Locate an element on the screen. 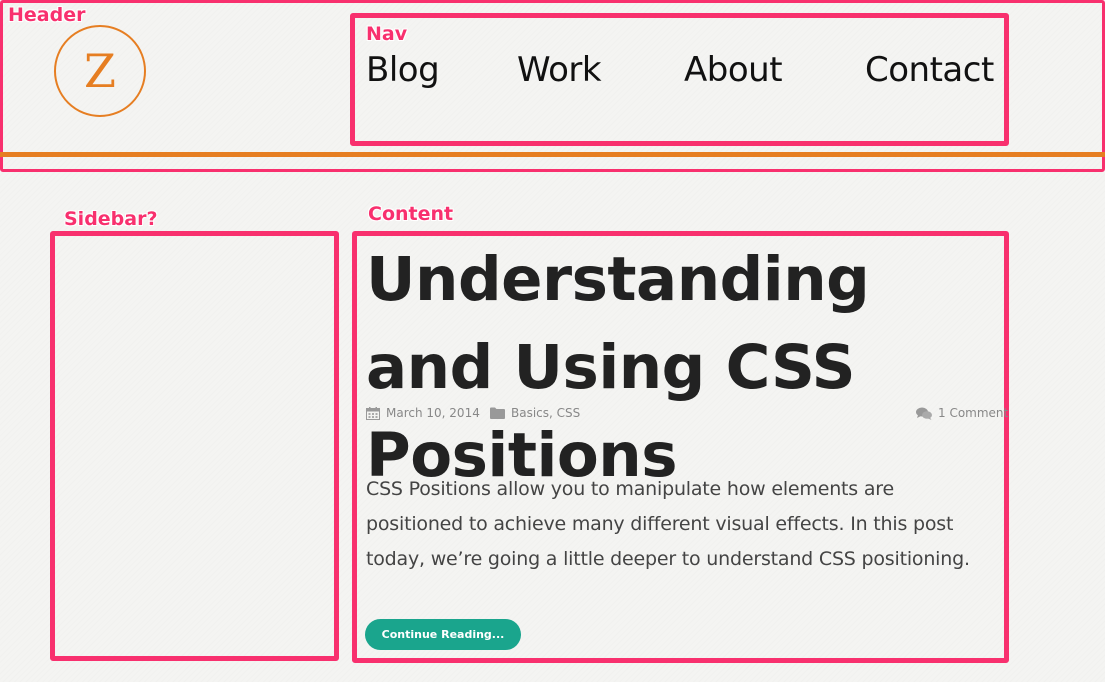 Image resolution: width=1105 pixels, height=682 pixels. nav-annotation-label: Nav is located at coordinates (387, 34).